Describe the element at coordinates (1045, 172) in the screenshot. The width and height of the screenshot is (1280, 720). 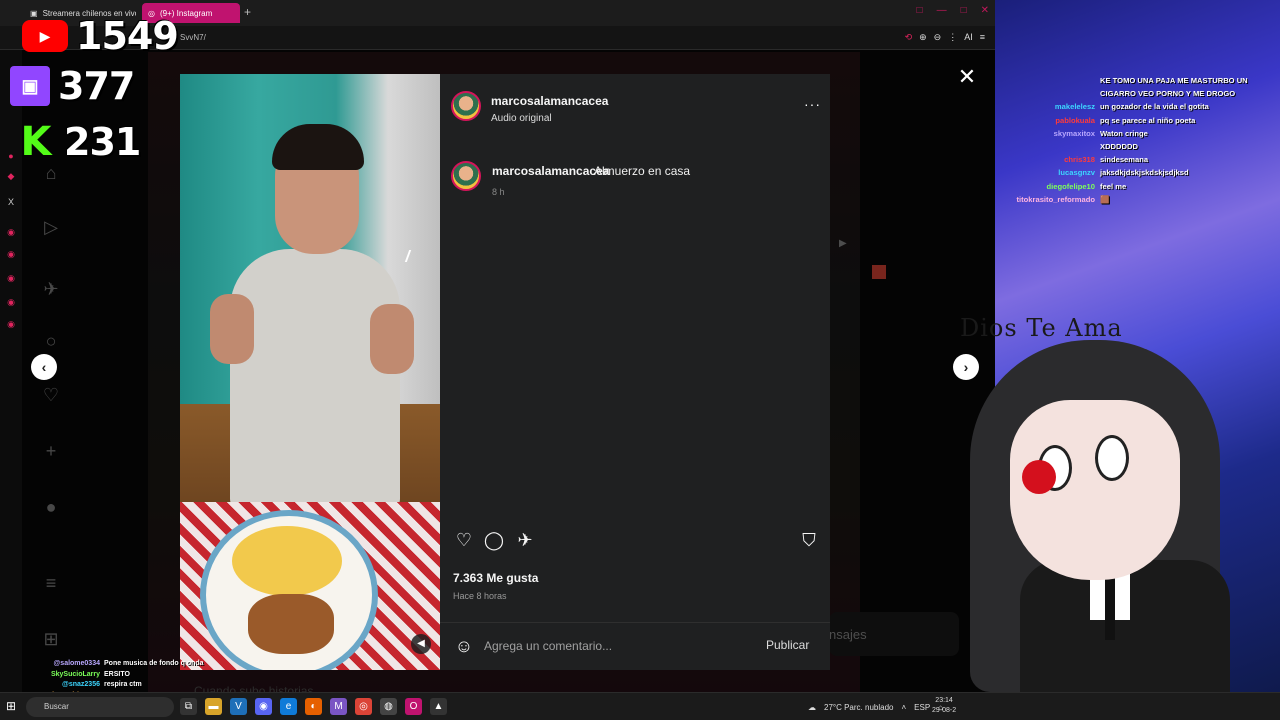
I see `chat-username: lucasgnzv` at that location.